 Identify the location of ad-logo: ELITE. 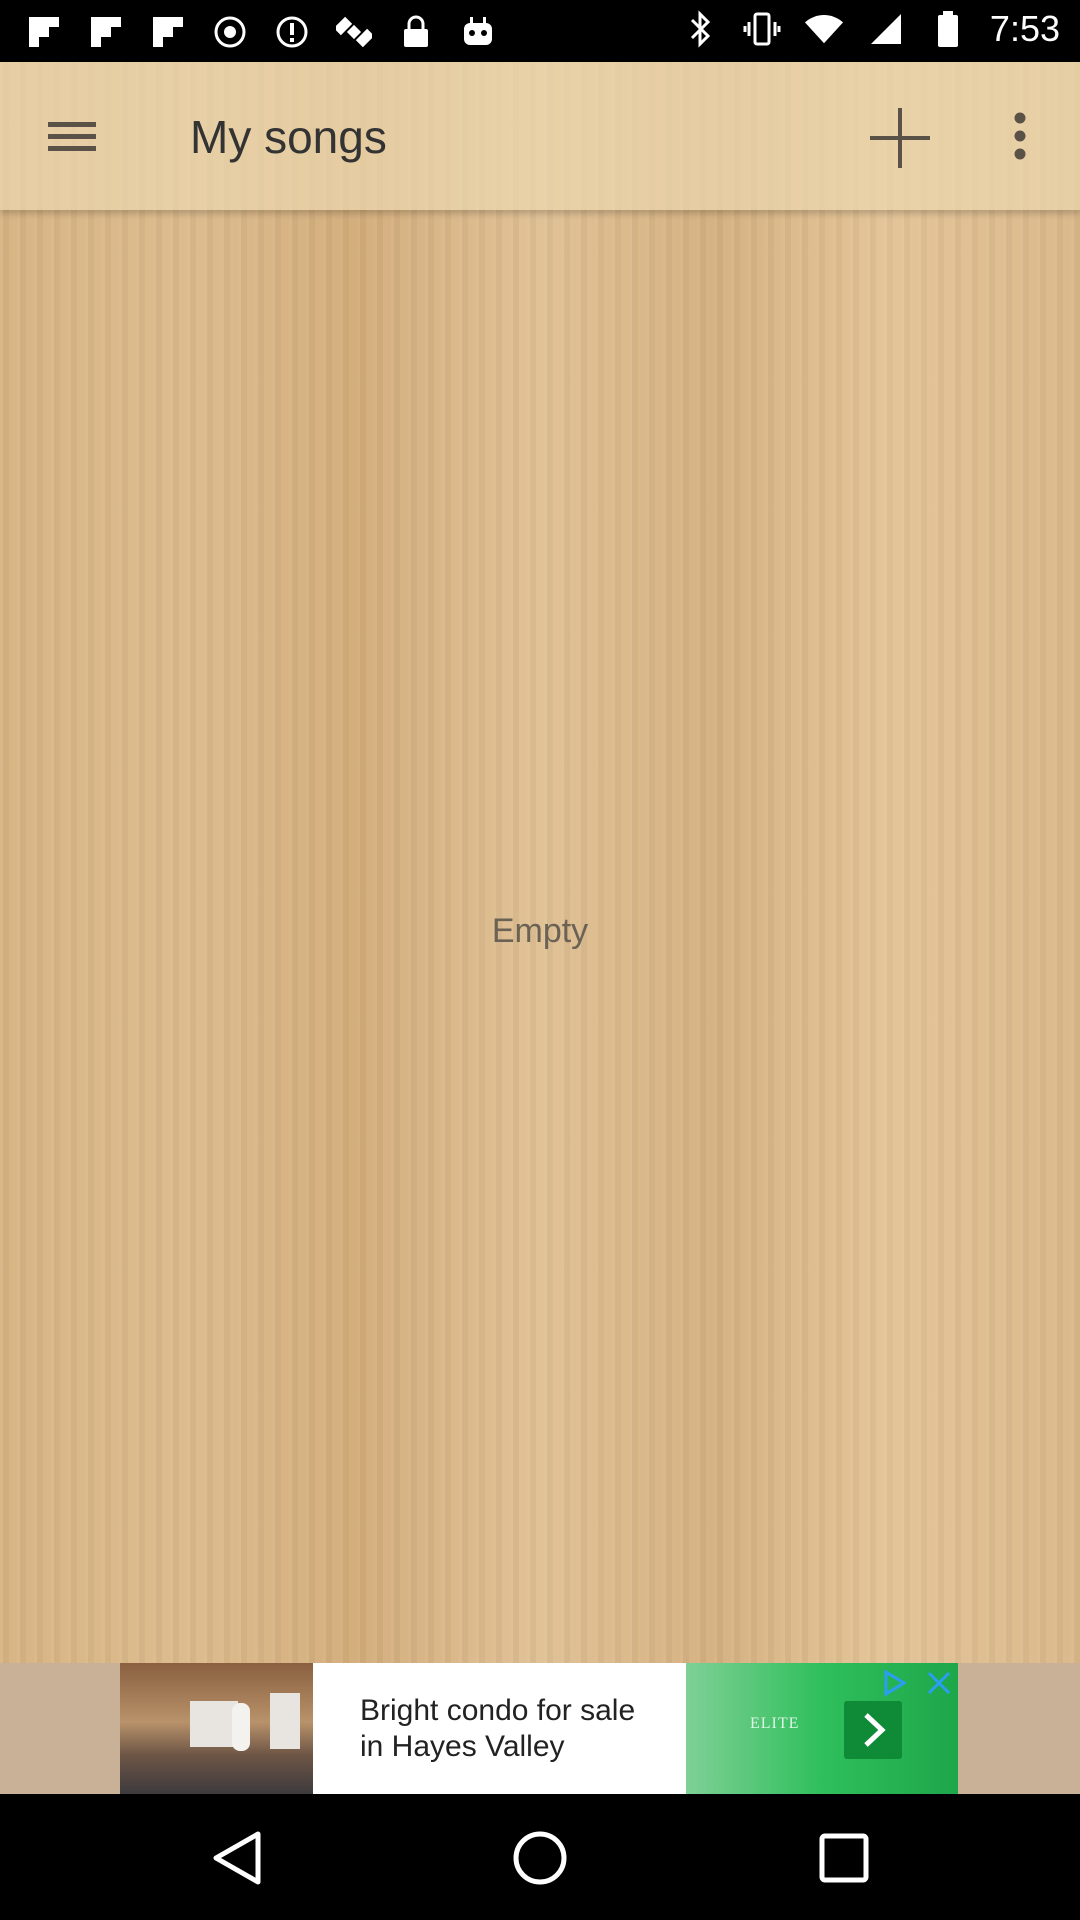
(775, 1723).